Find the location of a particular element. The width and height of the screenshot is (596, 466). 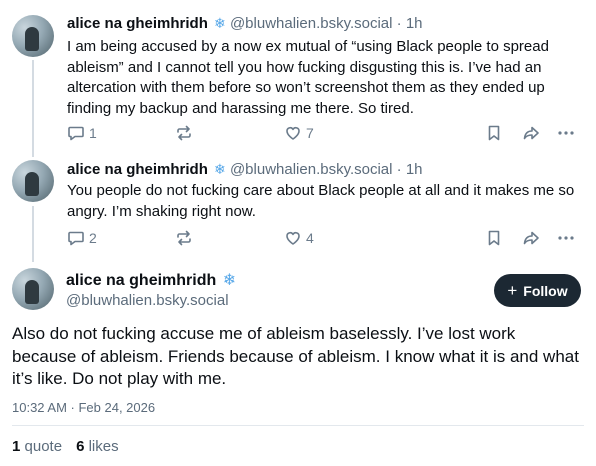

likes-count: 6 is located at coordinates (80, 446).